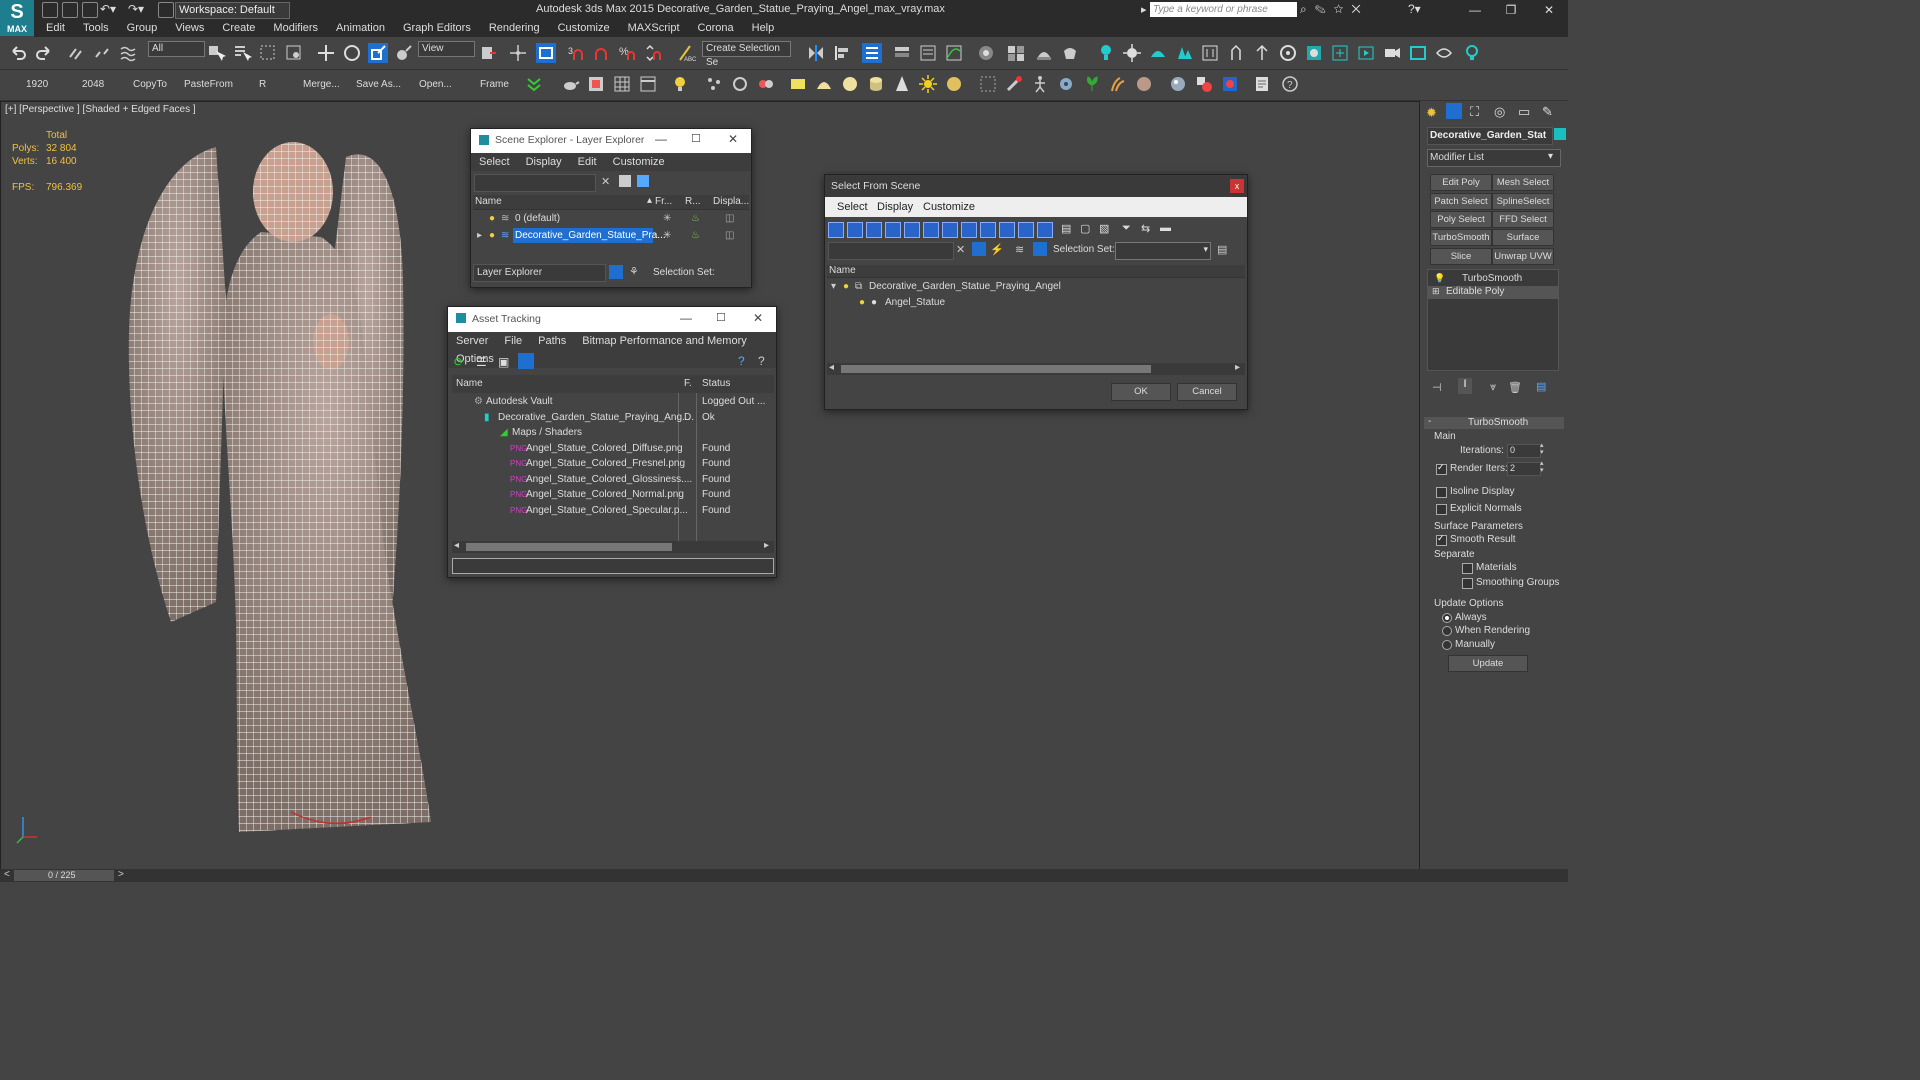 The height and width of the screenshot is (1080, 1920). I want to click on selection-set-dropdown: ▾, so click(1163, 251).